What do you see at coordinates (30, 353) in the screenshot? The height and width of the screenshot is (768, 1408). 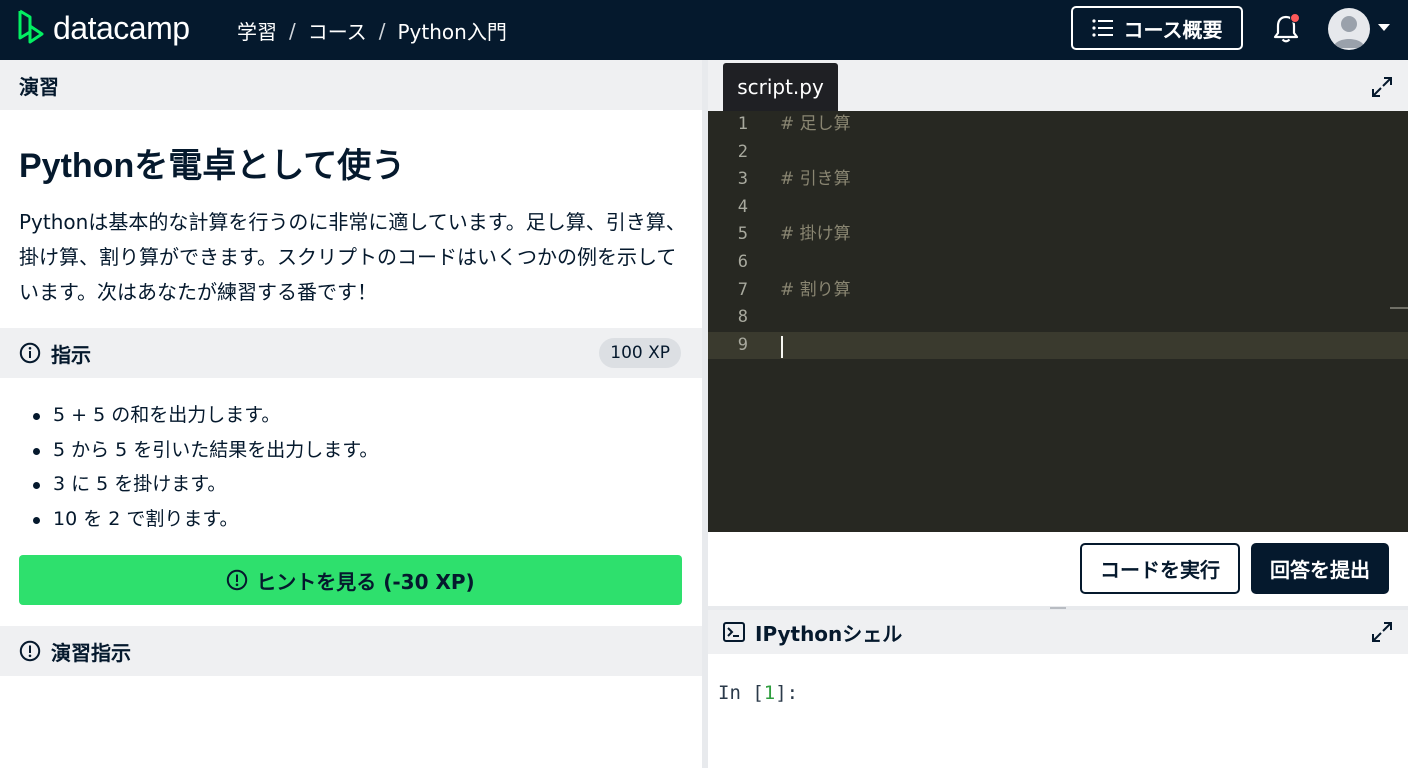 I see `info-icon` at bounding box center [30, 353].